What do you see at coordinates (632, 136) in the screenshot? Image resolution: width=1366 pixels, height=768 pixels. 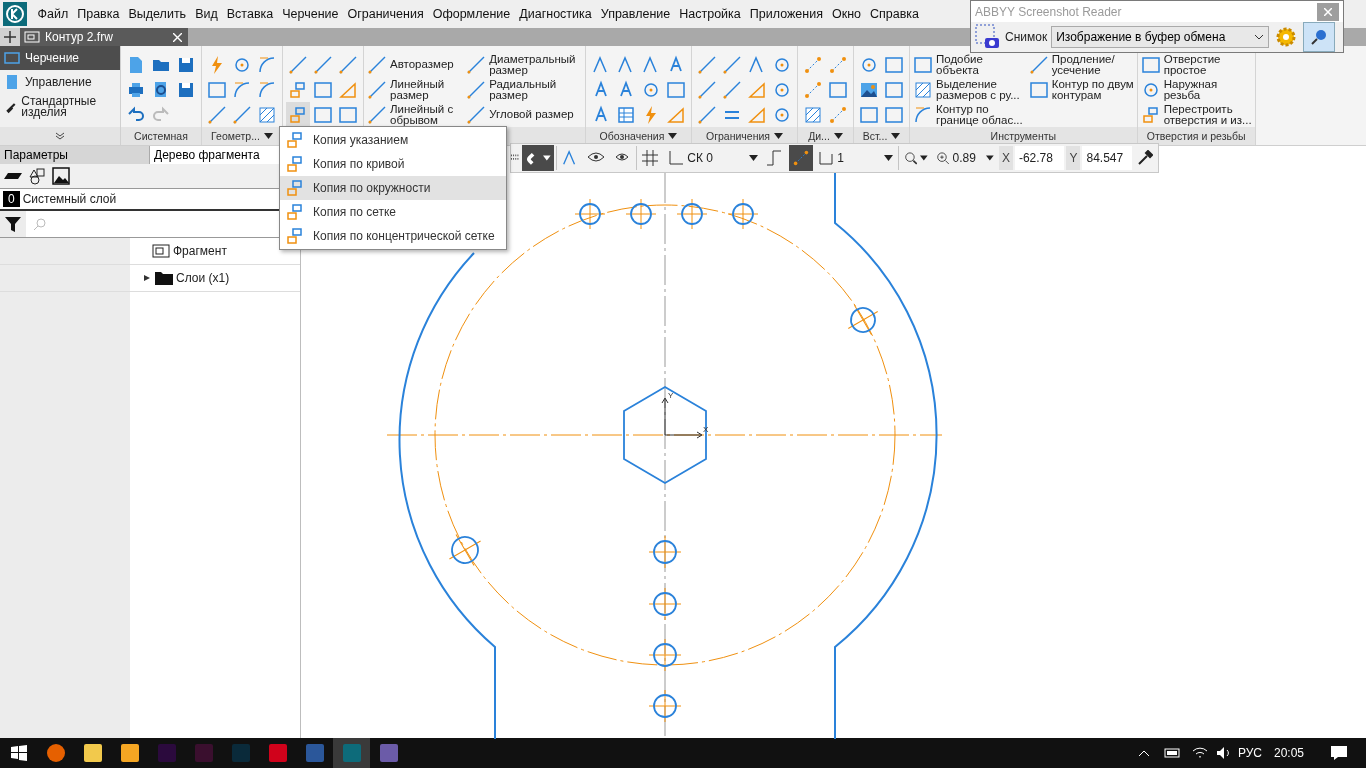 I see `group-title: Обозначения` at bounding box center [632, 136].